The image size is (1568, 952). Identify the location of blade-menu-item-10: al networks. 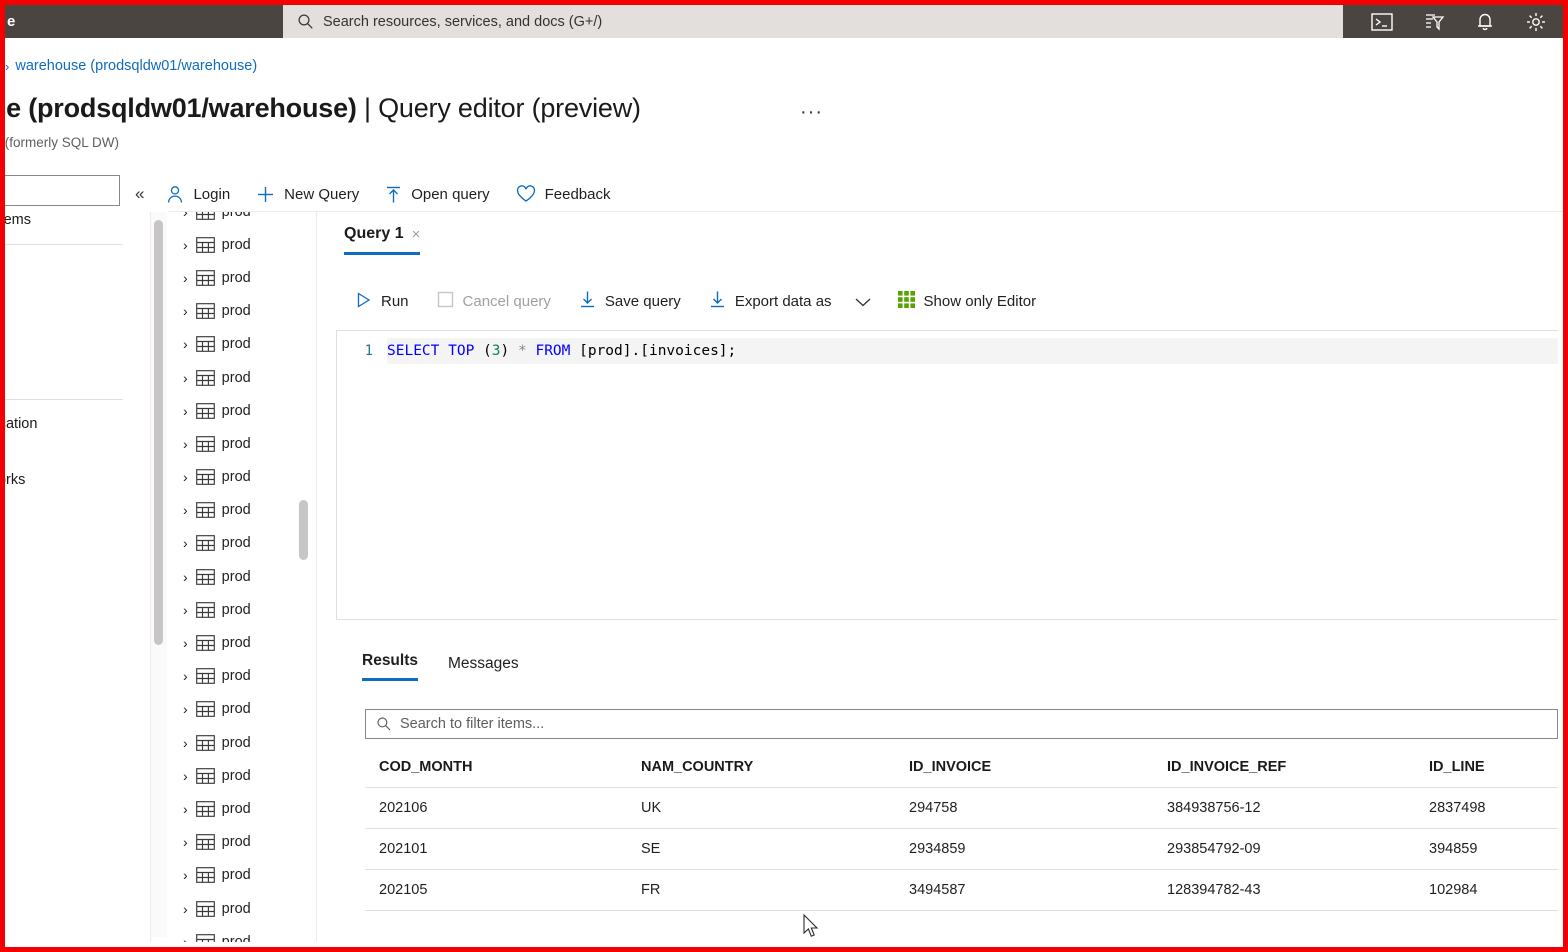
(65, 480).